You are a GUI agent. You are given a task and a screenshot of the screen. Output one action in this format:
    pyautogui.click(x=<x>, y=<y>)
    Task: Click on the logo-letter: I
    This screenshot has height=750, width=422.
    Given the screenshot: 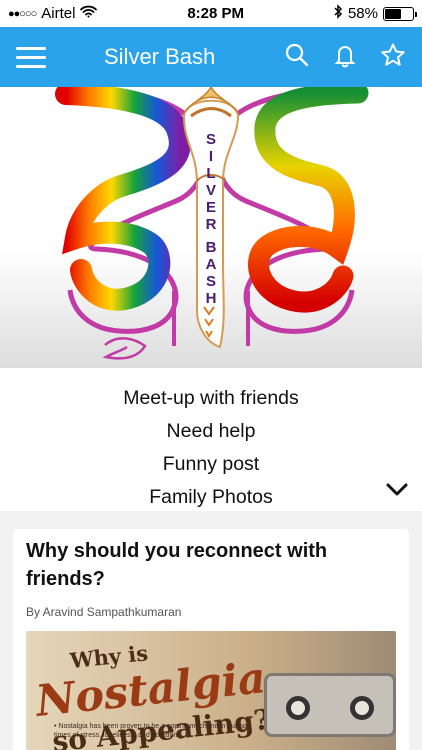 What is the action you would take?
    pyautogui.click(x=211, y=156)
    